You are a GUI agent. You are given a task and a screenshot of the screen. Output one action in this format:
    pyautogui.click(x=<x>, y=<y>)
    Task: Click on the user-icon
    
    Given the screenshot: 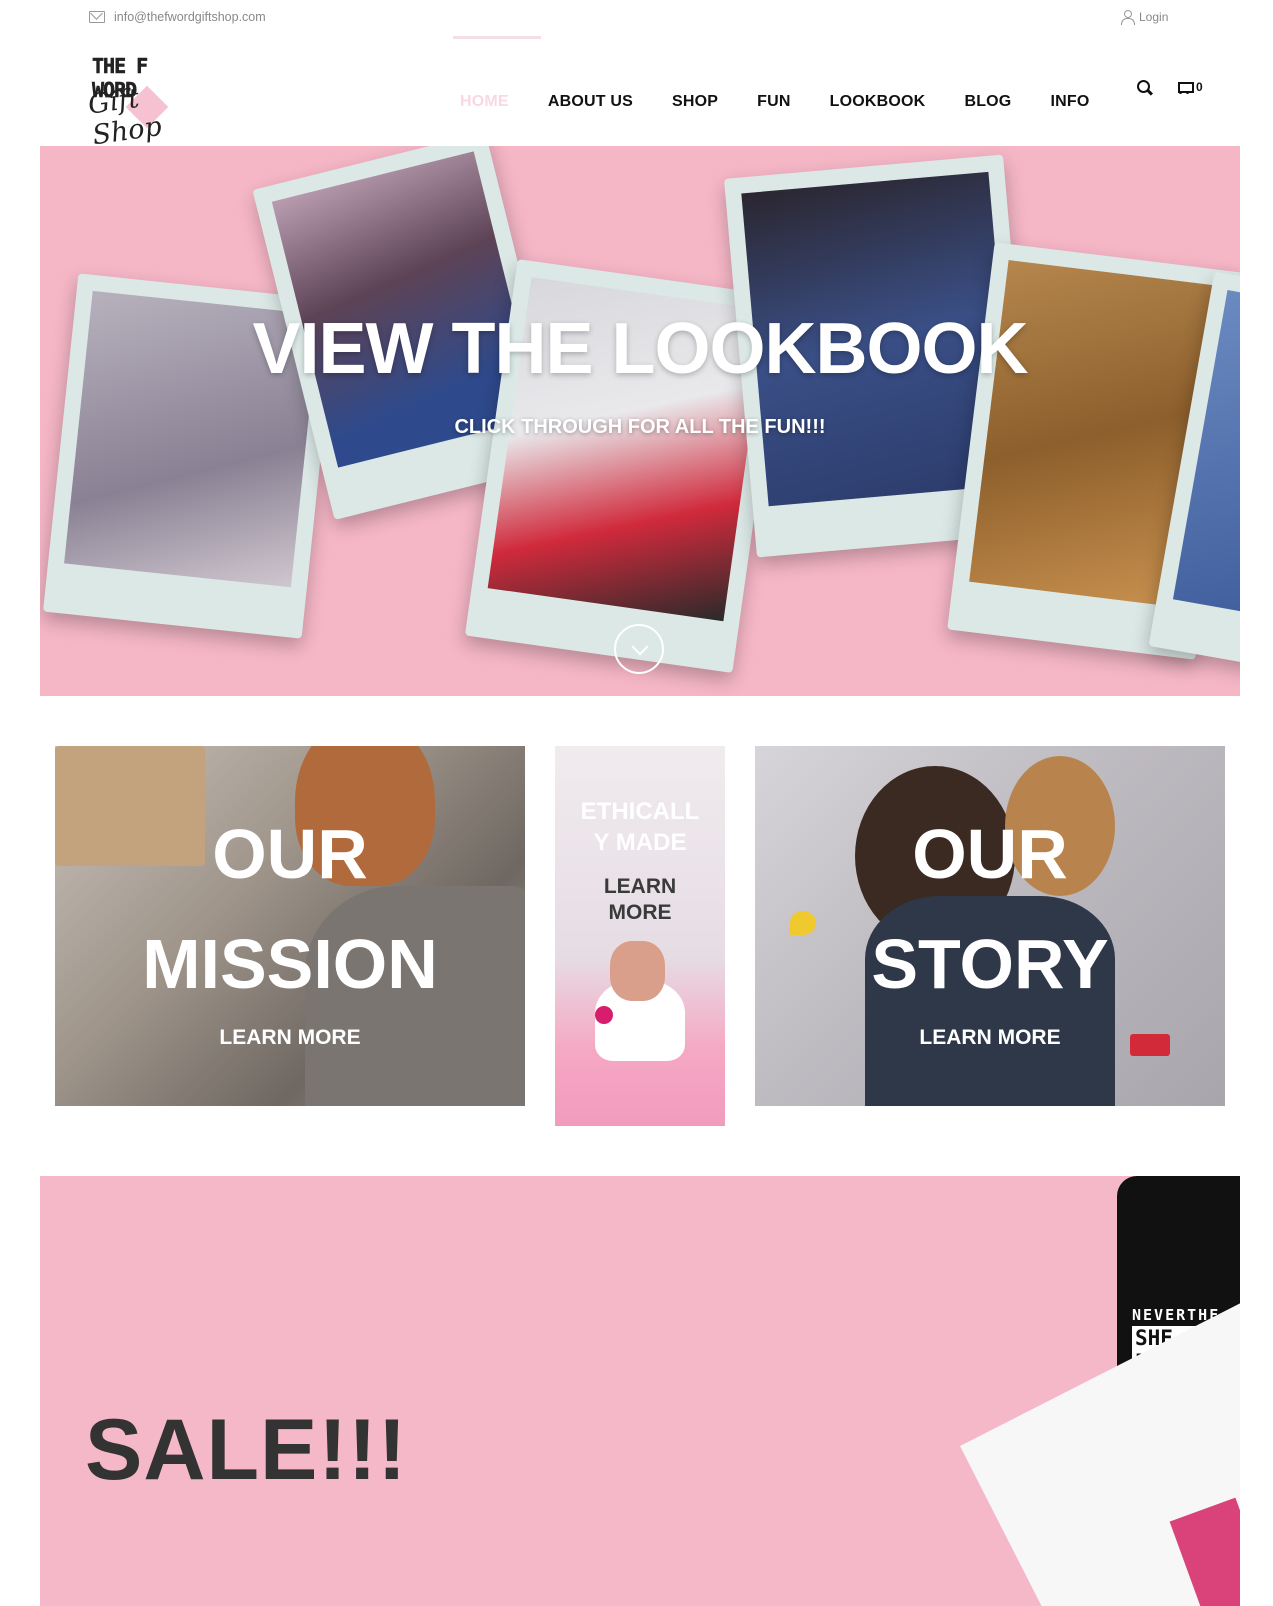 What is the action you would take?
    pyautogui.click(x=1128, y=17)
    